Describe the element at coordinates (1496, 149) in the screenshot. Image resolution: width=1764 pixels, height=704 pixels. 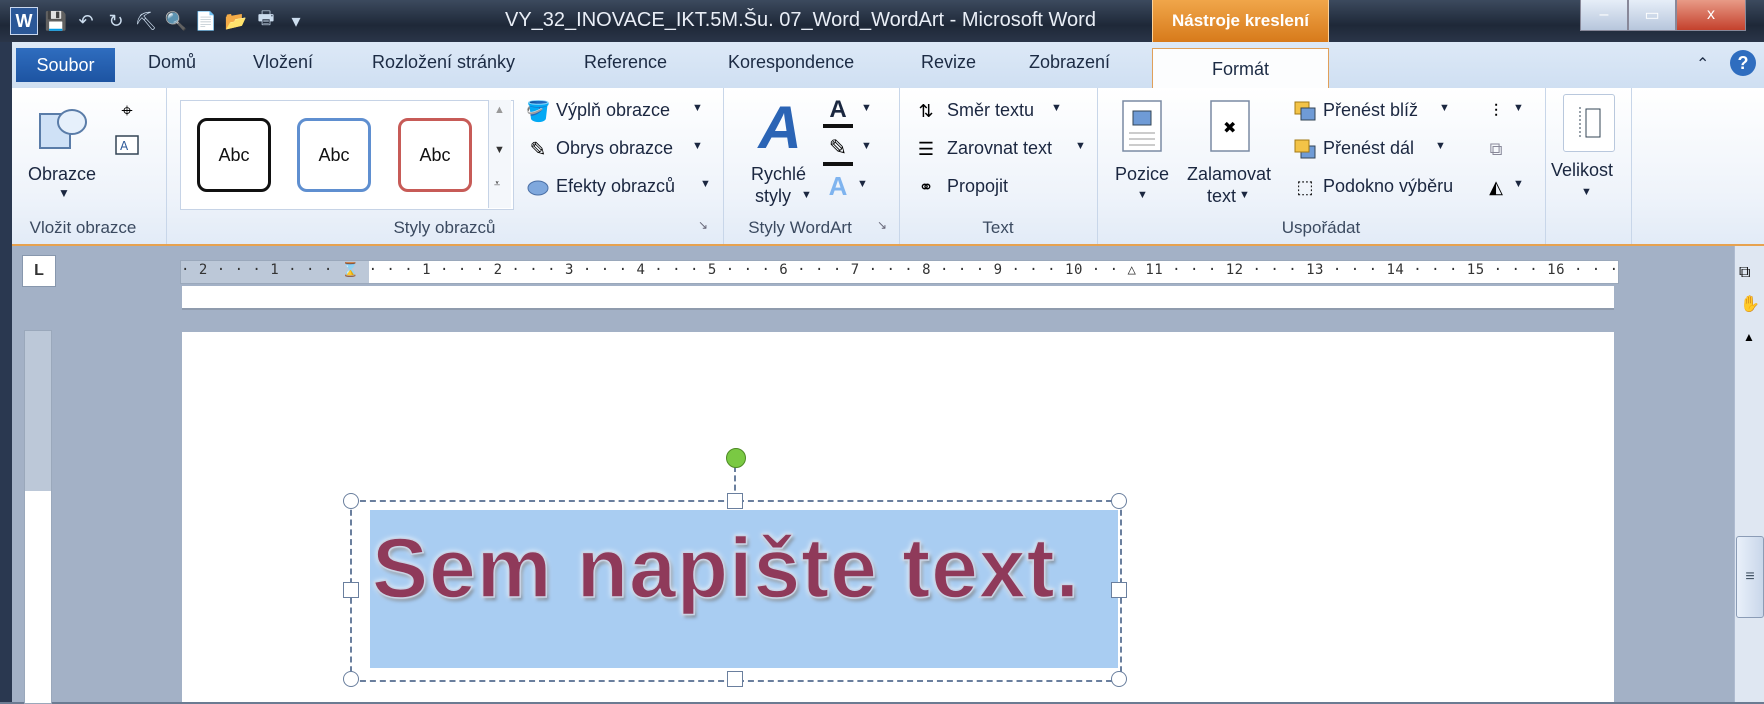
I see `group-objects-icon: ⧉` at that location.